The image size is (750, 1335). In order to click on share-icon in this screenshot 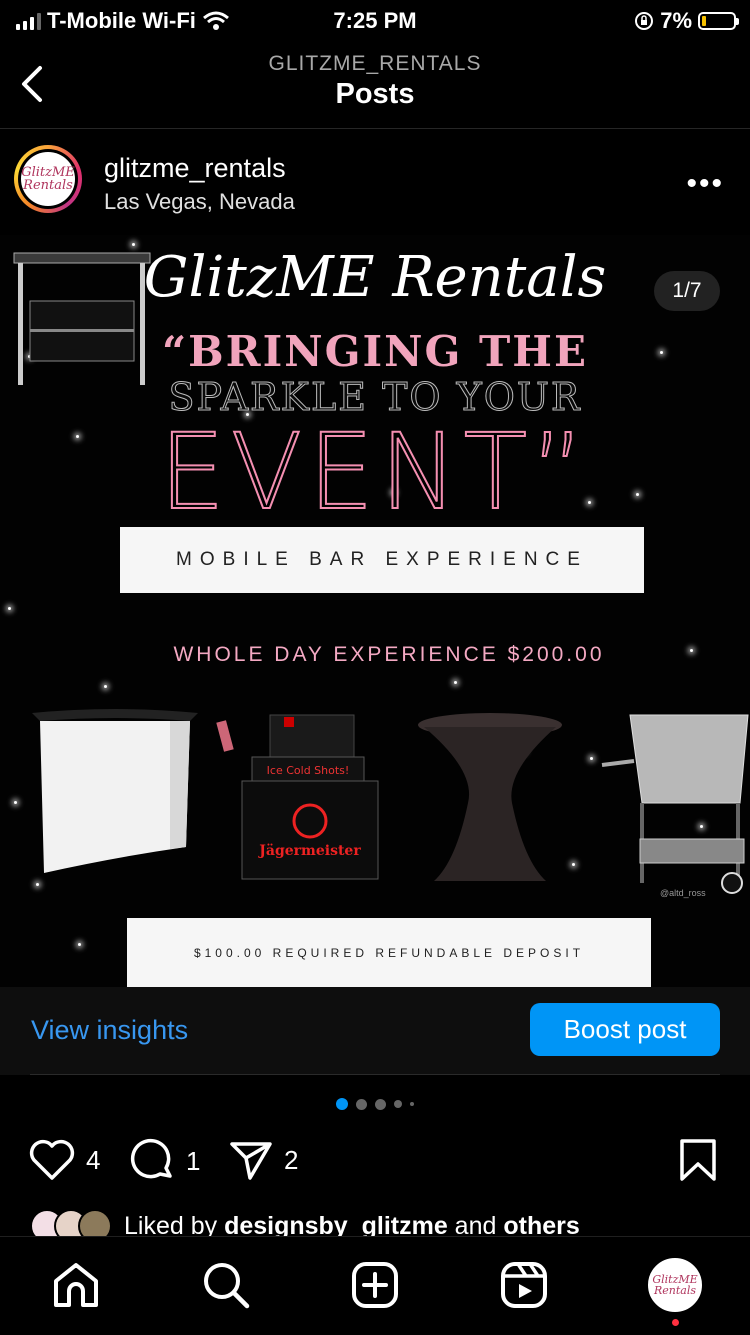, I will do `click(251, 1160)`.